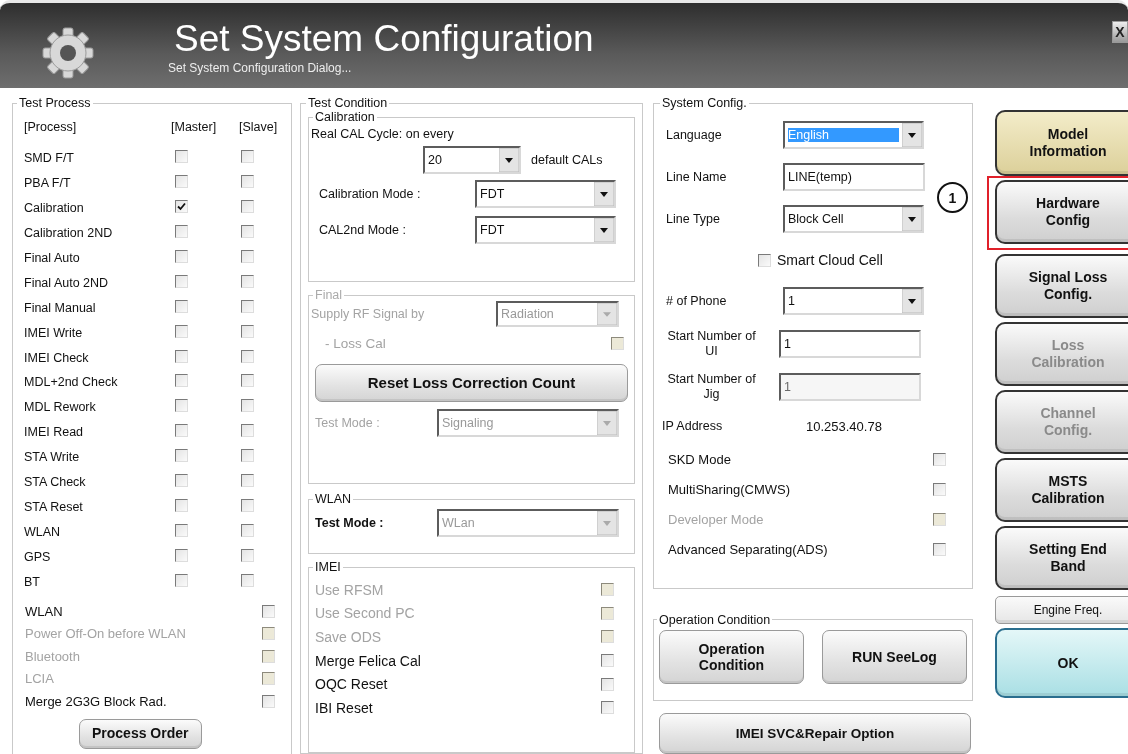 The height and width of the screenshot is (754, 1128). I want to click on process-label: GPS, so click(38, 556).